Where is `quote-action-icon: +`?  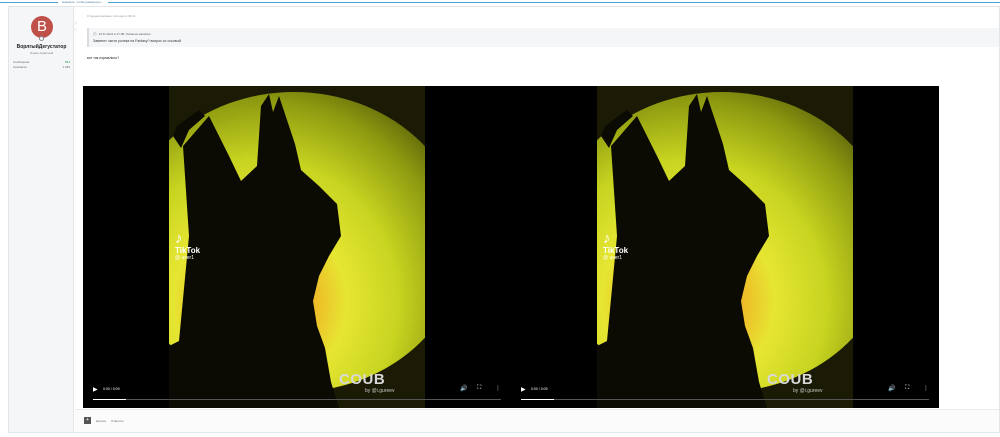
quote-action-icon: + is located at coordinates (87, 420).